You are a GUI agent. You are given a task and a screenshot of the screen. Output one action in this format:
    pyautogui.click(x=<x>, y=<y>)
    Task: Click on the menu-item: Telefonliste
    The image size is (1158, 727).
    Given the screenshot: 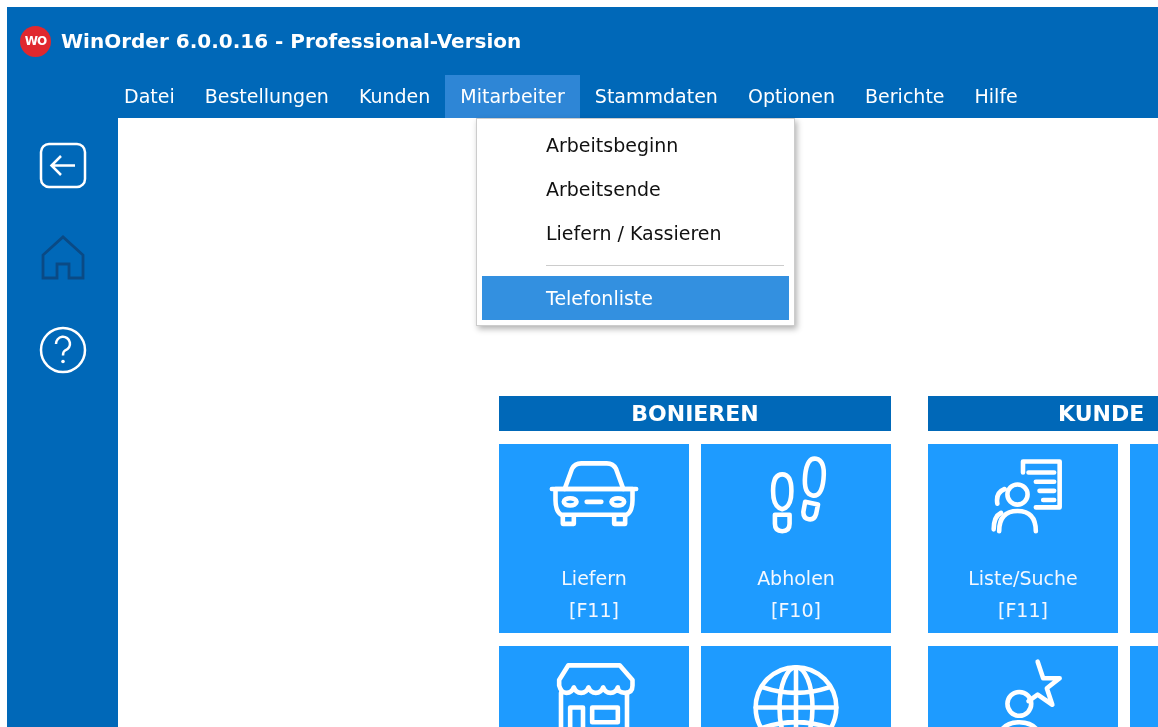 What is the action you would take?
    pyautogui.click(x=635, y=298)
    